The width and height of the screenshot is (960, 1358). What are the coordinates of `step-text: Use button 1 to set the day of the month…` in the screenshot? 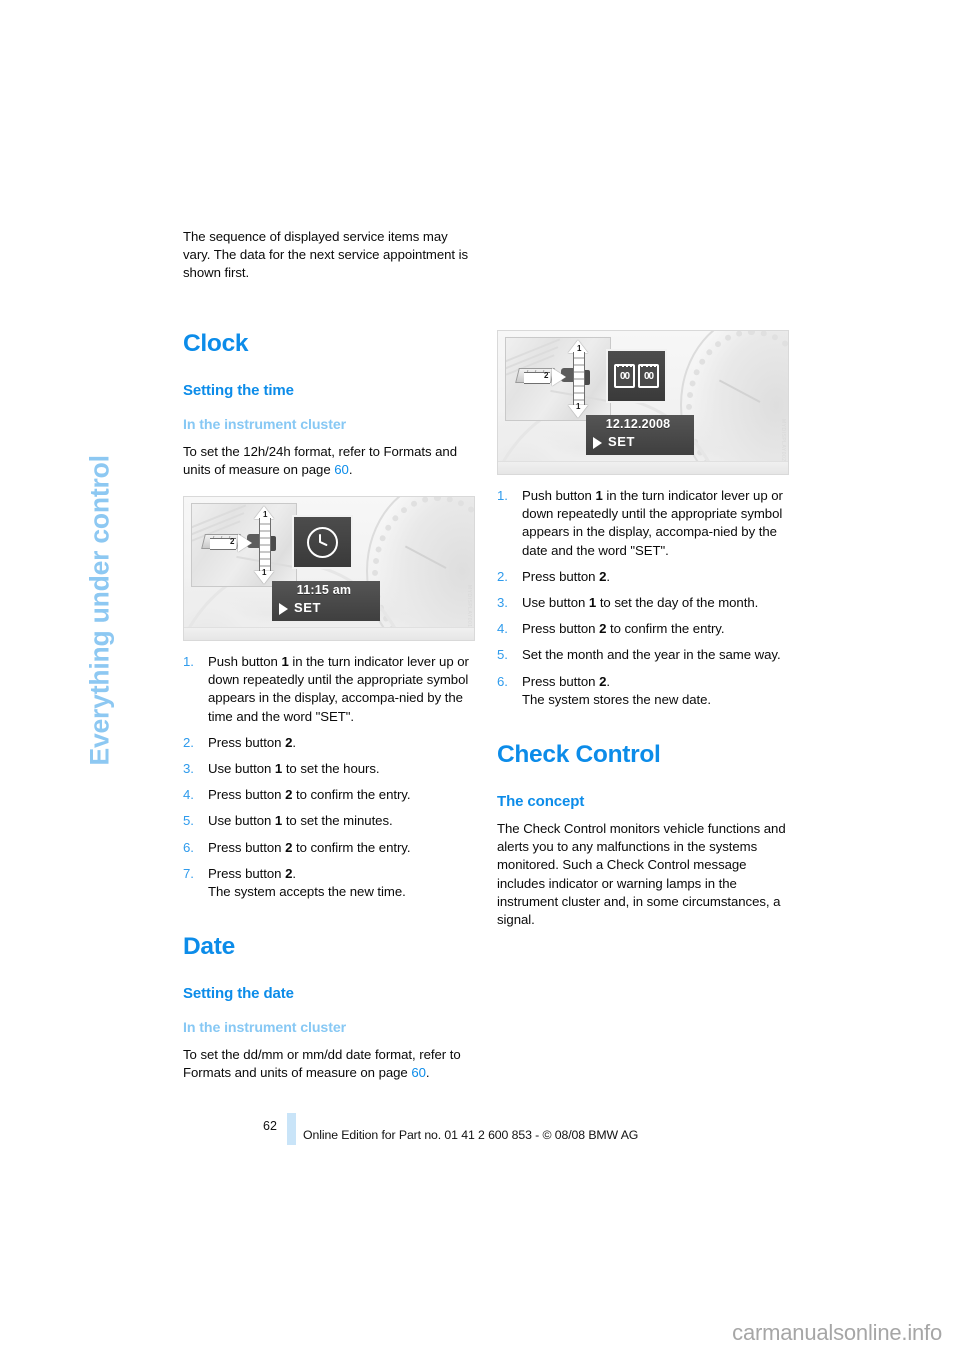 It's located at (640, 603).